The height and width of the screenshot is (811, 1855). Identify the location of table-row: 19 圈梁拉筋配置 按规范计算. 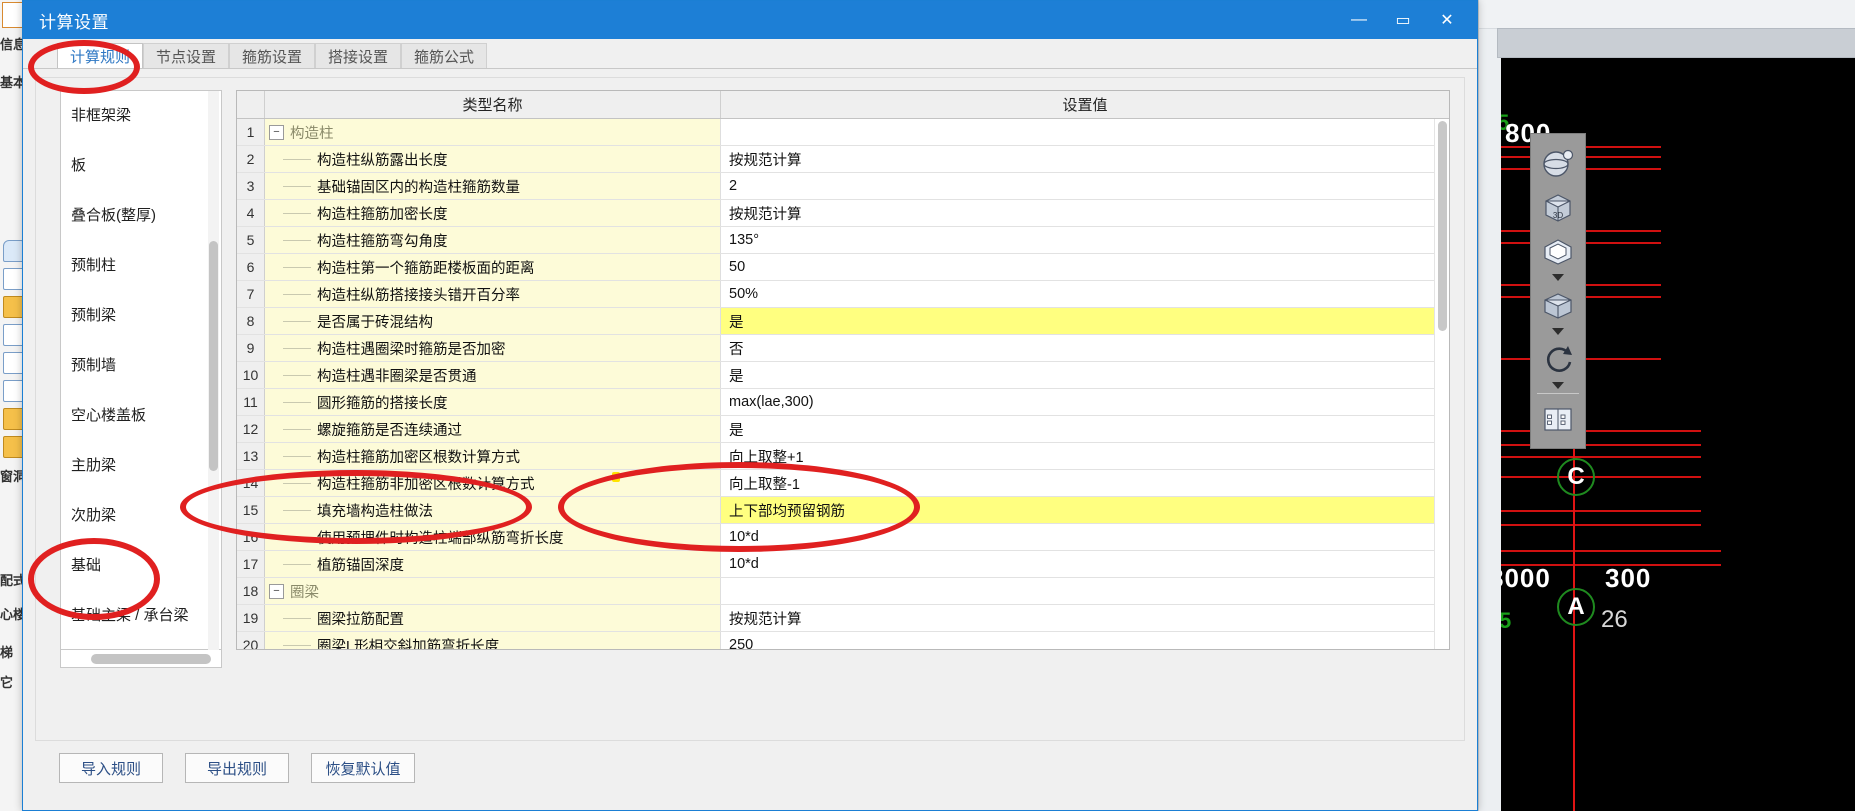
(843, 618).